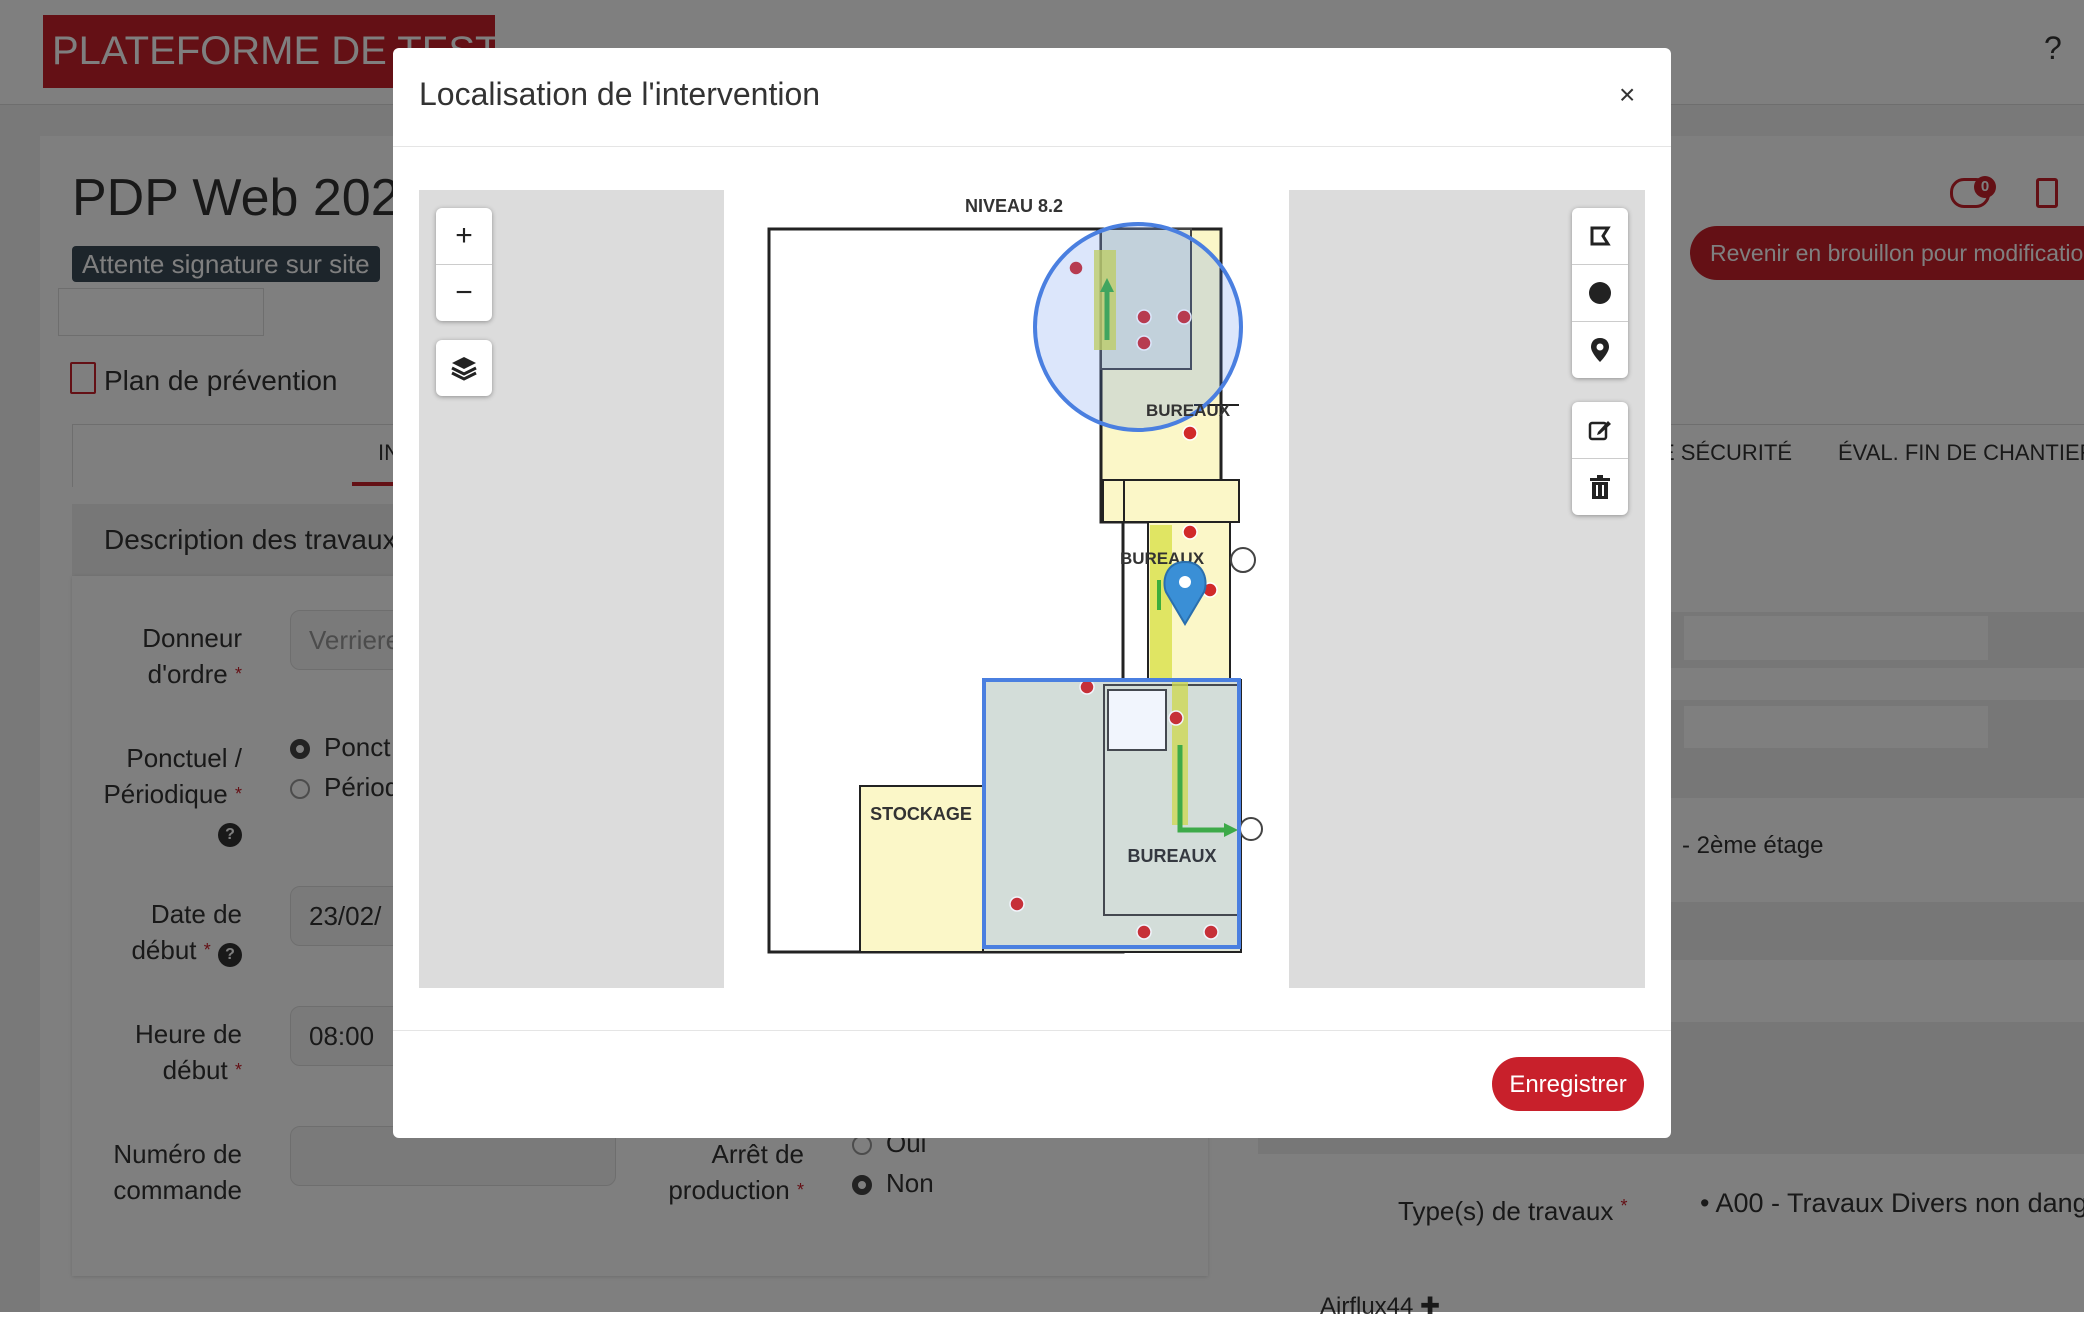  I want to click on zoom-out-button: −, so click(464, 293).